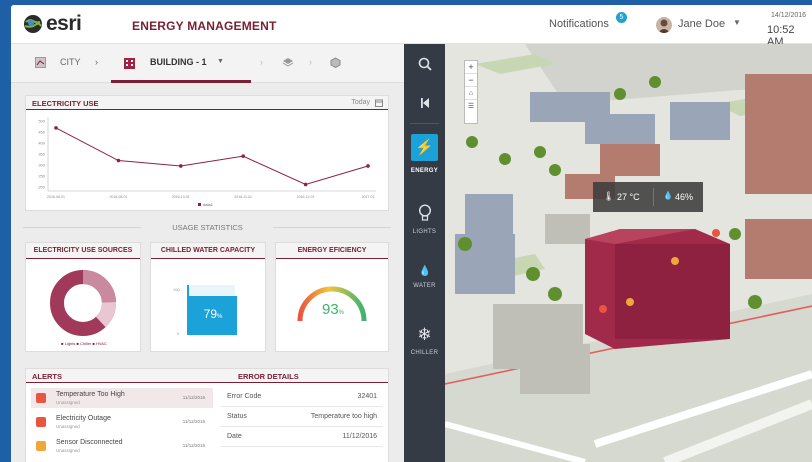  Describe the element at coordinates (121, 376) in the screenshot. I see `alerts-title: ALERTS` at that location.